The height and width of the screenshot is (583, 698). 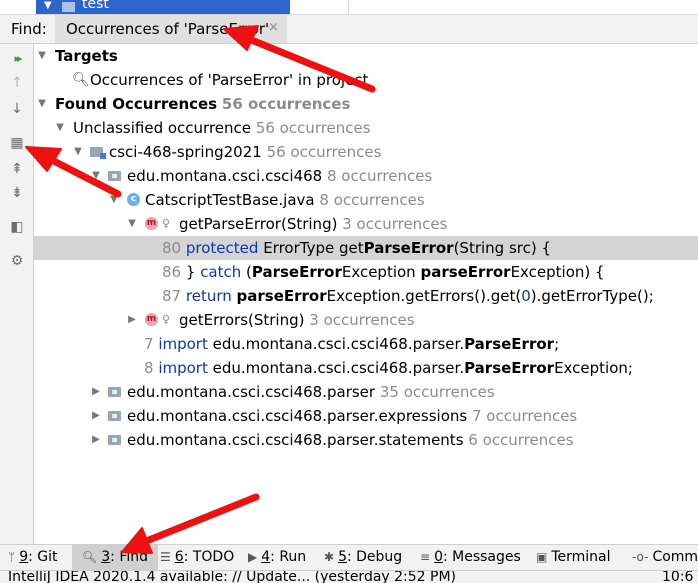 I want to click on tab-commit: -o-Commit, so click(x=665, y=557).